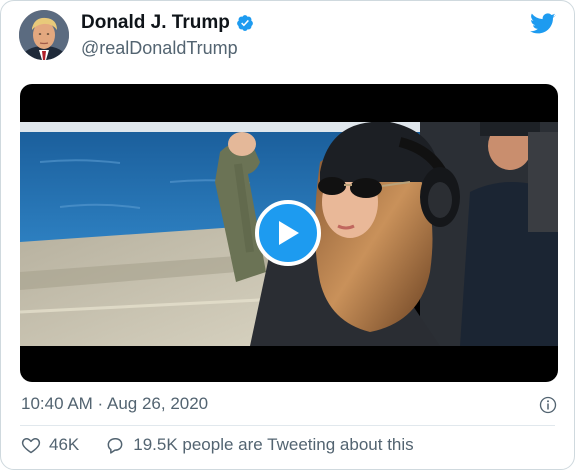 The height and width of the screenshot is (470, 575). Describe the element at coordinates (273, 444) in the screenshot. I see `conversation-text: 19.5K people are Tweeting about this` at that location.